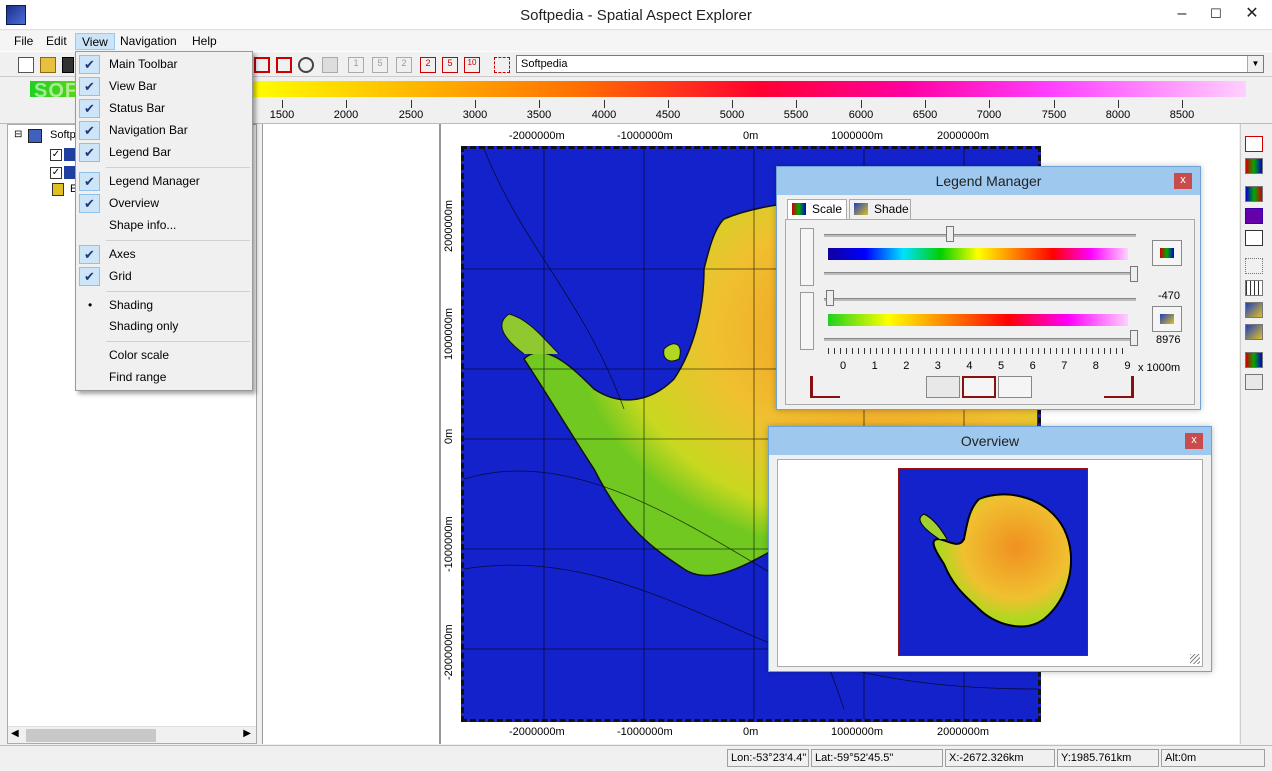 Image resolution: width=1272 pixels, height=771 pixels. Describe the element at coordinates (1254, 144) in the screenshot. I see `record-icon` at that location.